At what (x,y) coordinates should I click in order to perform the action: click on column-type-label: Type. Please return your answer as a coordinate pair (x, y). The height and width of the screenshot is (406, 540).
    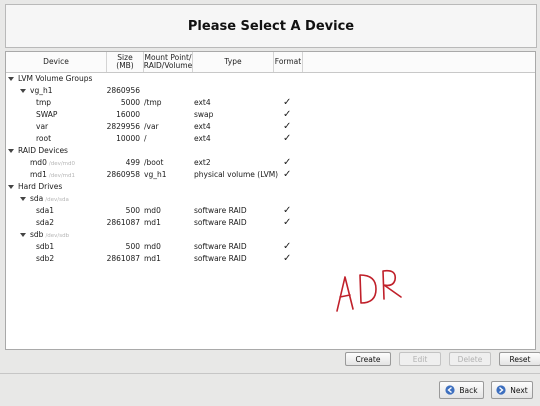
    Looking at the image, I should click on (233, 61).